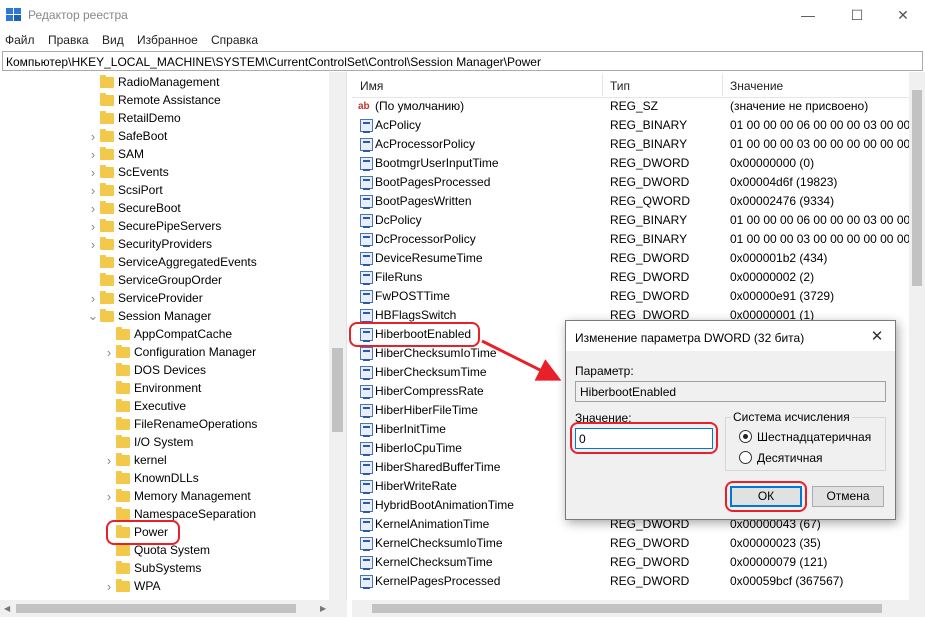 The image size is (925, 618). I want to click on param-name-field: HiberbootEnabled, so click(730, 391).